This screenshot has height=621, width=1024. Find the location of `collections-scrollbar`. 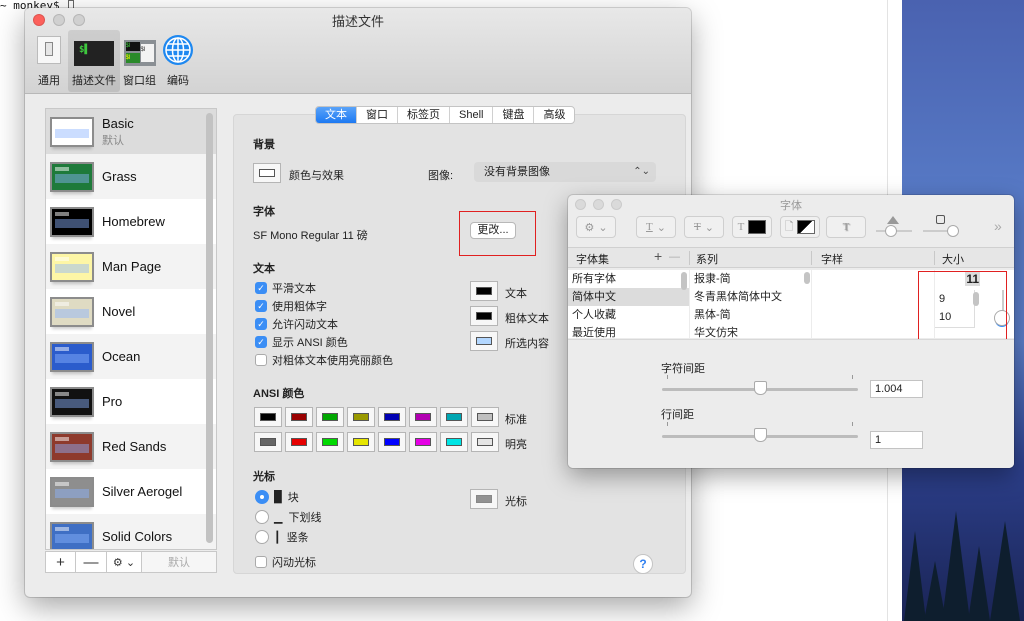

collections-scrollbar is located at coordinates (684, 281).